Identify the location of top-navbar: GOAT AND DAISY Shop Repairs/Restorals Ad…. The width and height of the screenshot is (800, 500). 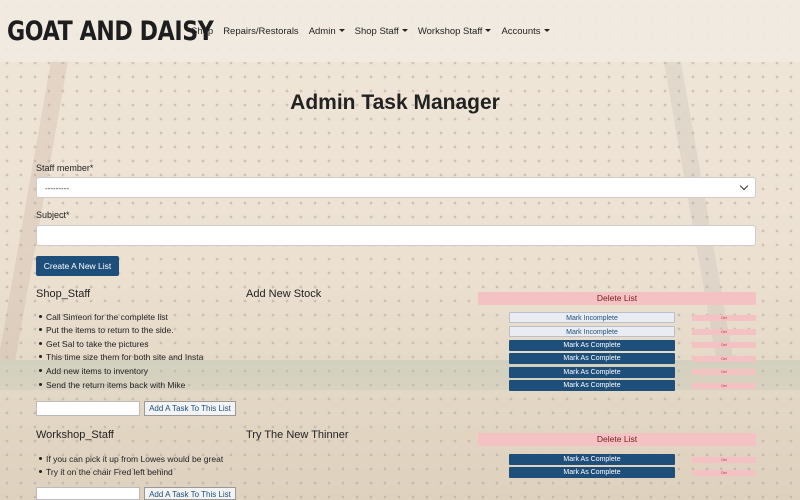
(400, 31).